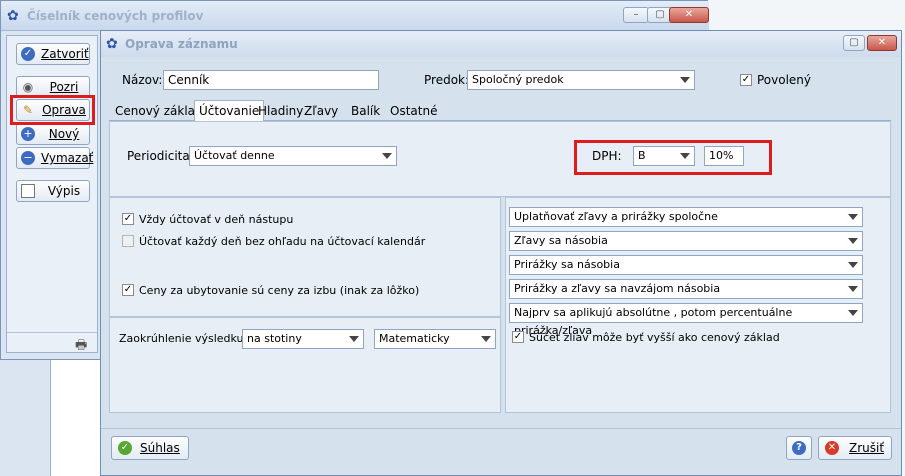 The height and width of the screenshot is (476, 905). I want to click on rounding-select: na stotiny, so click(303, 339).